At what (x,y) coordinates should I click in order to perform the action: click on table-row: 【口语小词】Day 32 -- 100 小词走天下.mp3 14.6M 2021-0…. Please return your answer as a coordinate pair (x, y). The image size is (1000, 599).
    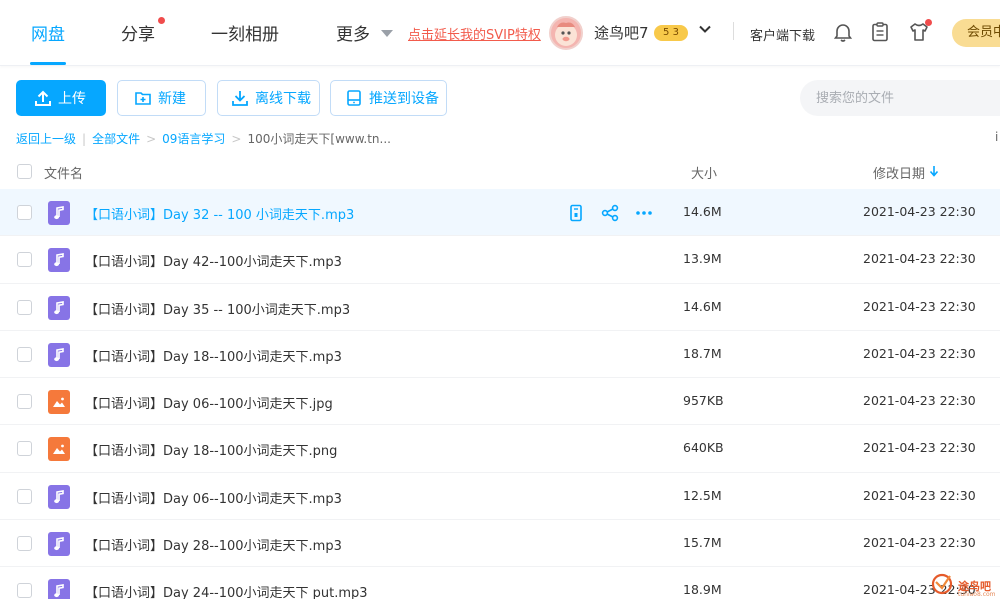
    Looking at the image, I should click on (500, 213).